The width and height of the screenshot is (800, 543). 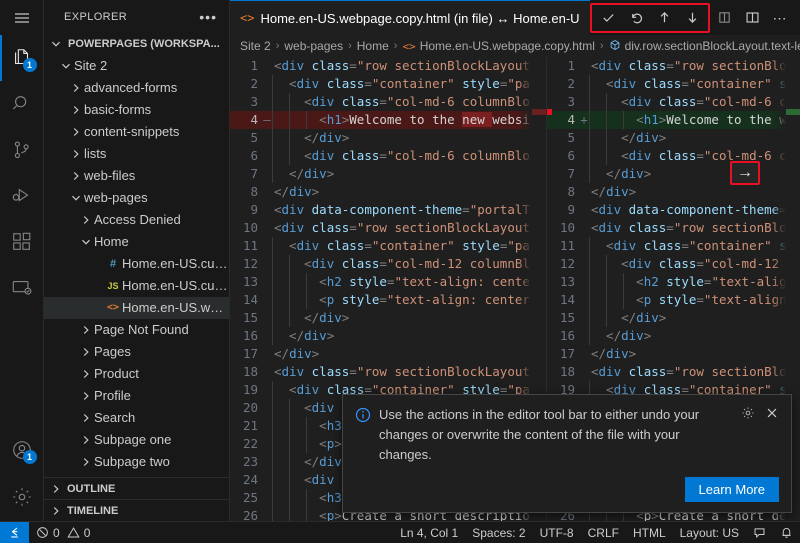 What do you see at coordinates (388, 228) in the screenshot?
I see `code-line: 10 <div class="row sectionBlockLayout` at bounding box center [388, 228].